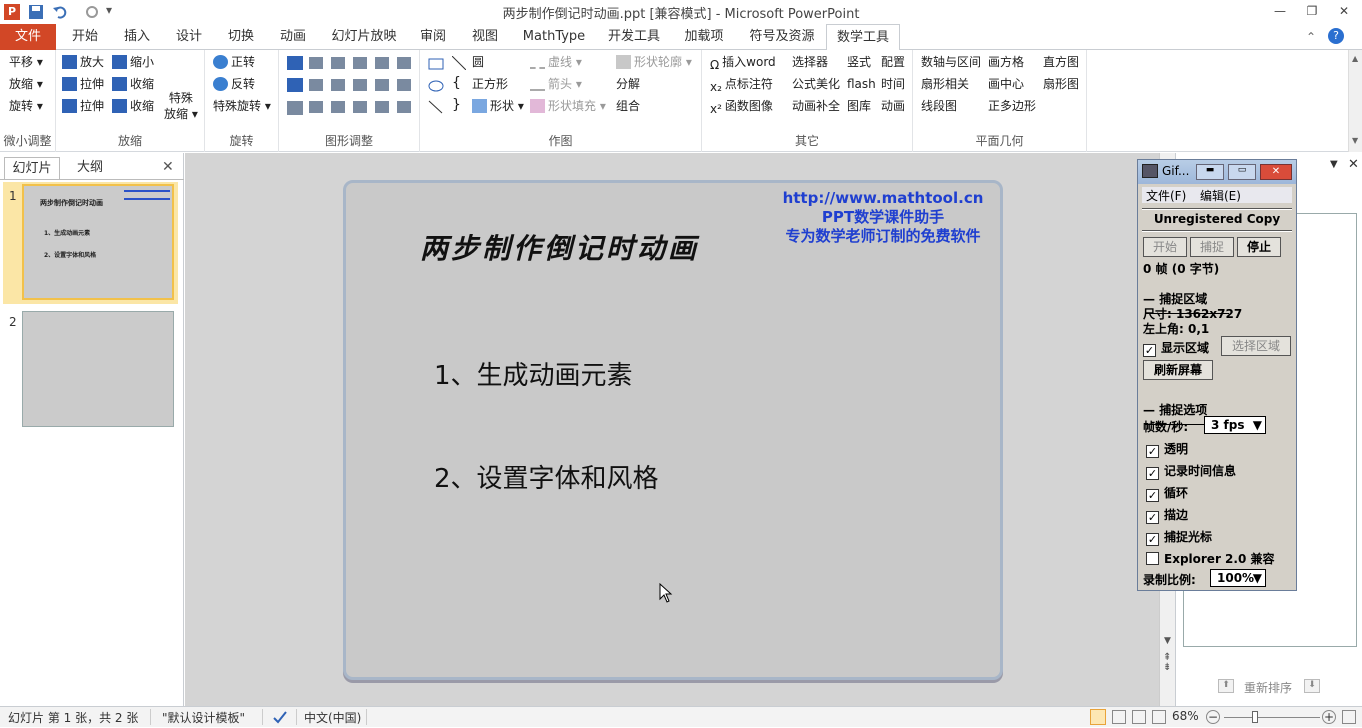 Image resolution: width=1362 pixels, height=728 pixels. What do you see at coordinates (83, 62) in the screenshot?
I see `enlarge-button: 放大` at bounding box center [83, 62].